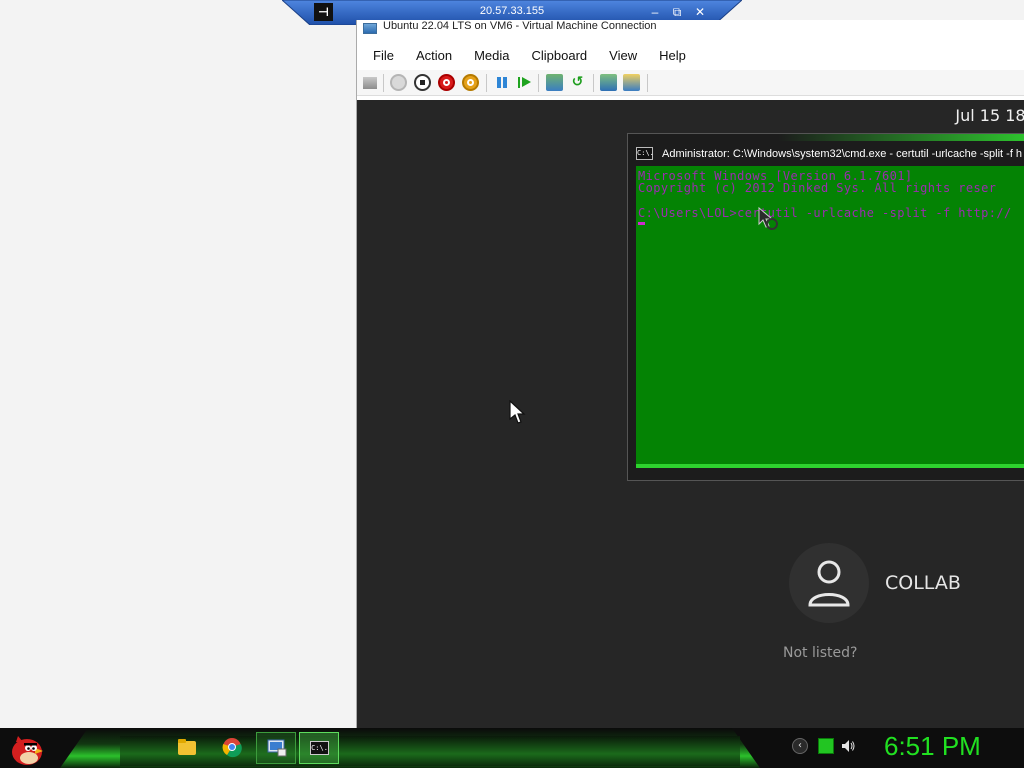 This screenshot has height=768, width=1024. What do you see at coordinates (623, 55) in the screenshot?
I see `menu-view: View` at bounding box center [623, 55].